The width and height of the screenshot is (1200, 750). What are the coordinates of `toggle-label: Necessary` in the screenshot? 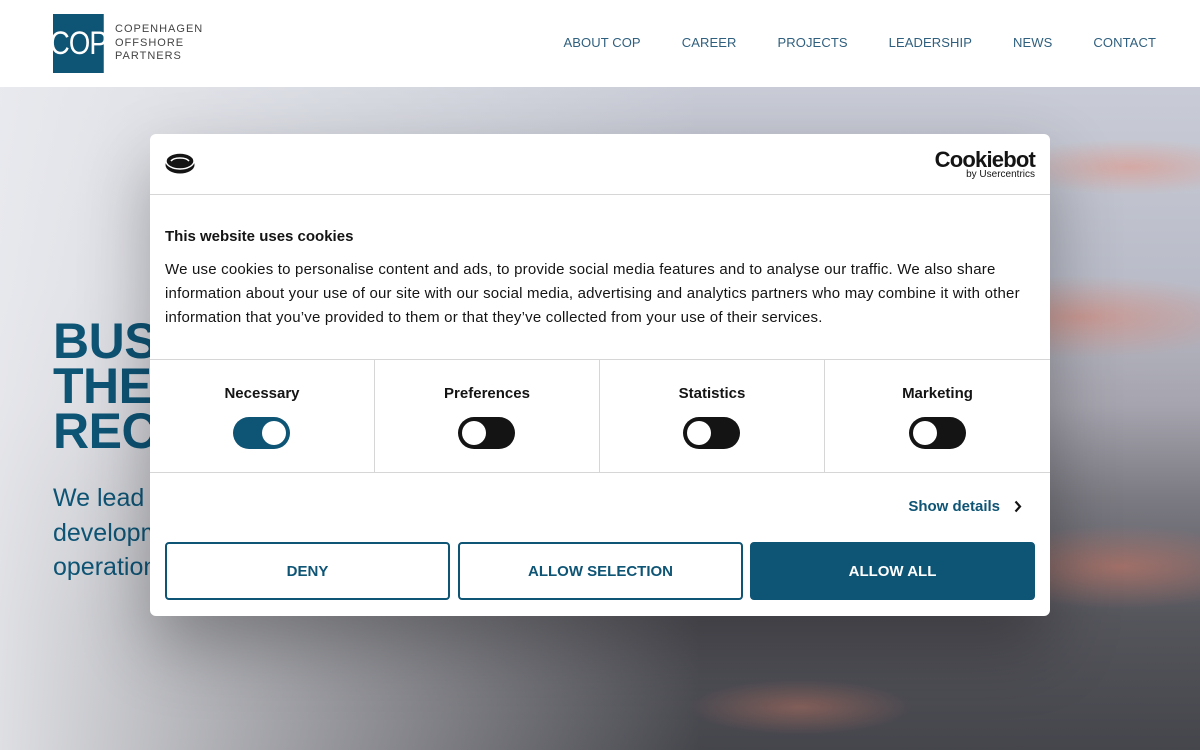 It's located at (262, 393).